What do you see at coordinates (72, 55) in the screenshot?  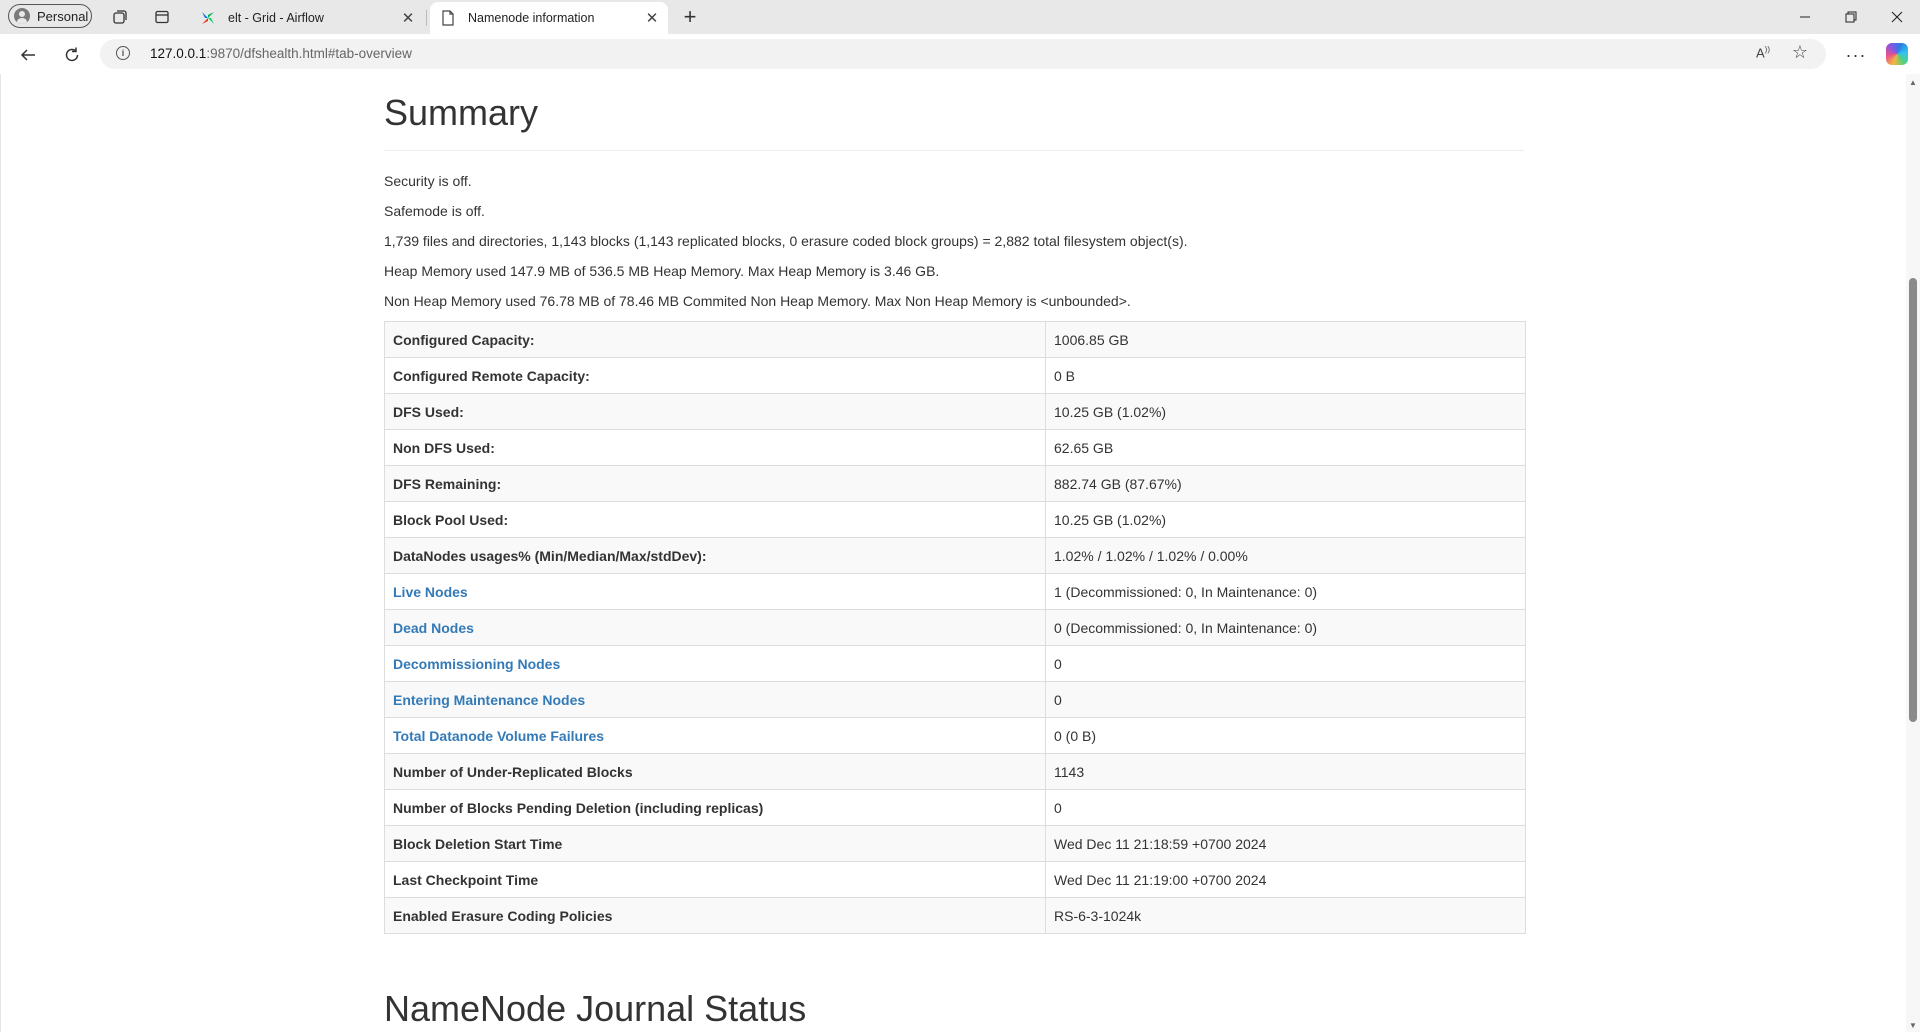 I see `refresh-icon` at bounding box center [72, 55].